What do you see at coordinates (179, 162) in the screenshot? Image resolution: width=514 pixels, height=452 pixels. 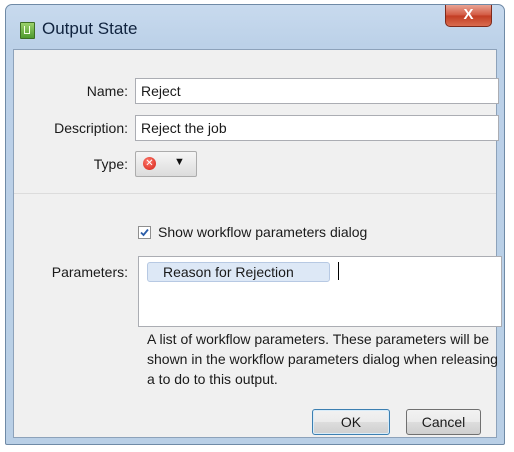 I see `chevron-down-icon: ▼` at bounding box center [179, 162].